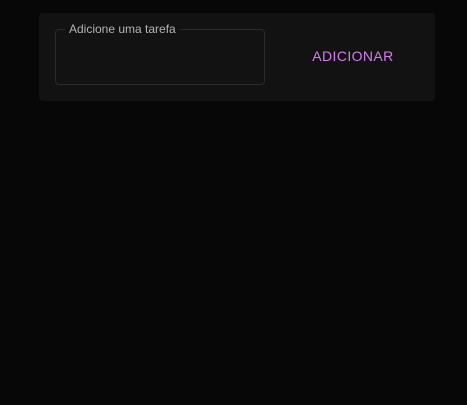  What do you see at coordinates (160, 57) in the screenshot?
I see `task-input` at bounding box center [160, 57].